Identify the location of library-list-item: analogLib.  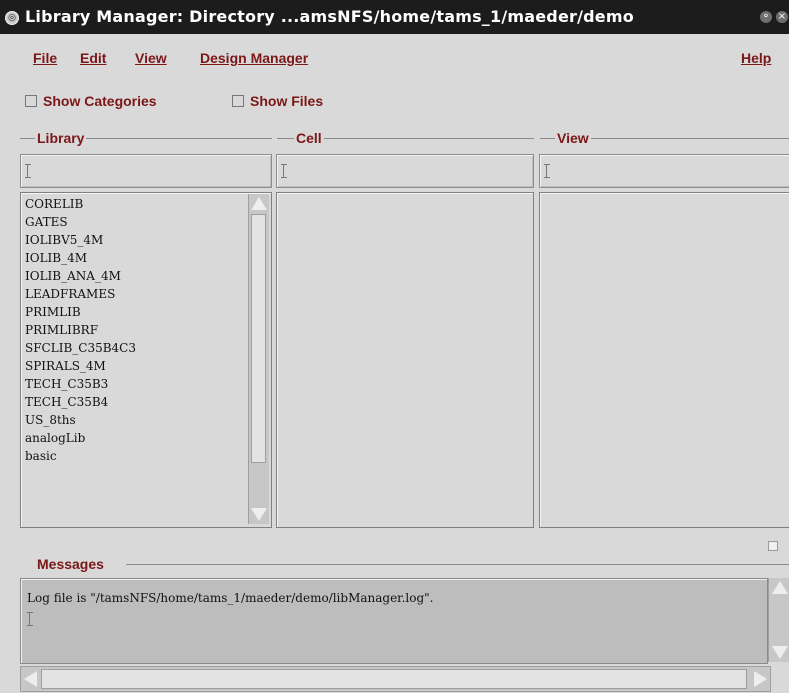
(80, 438).